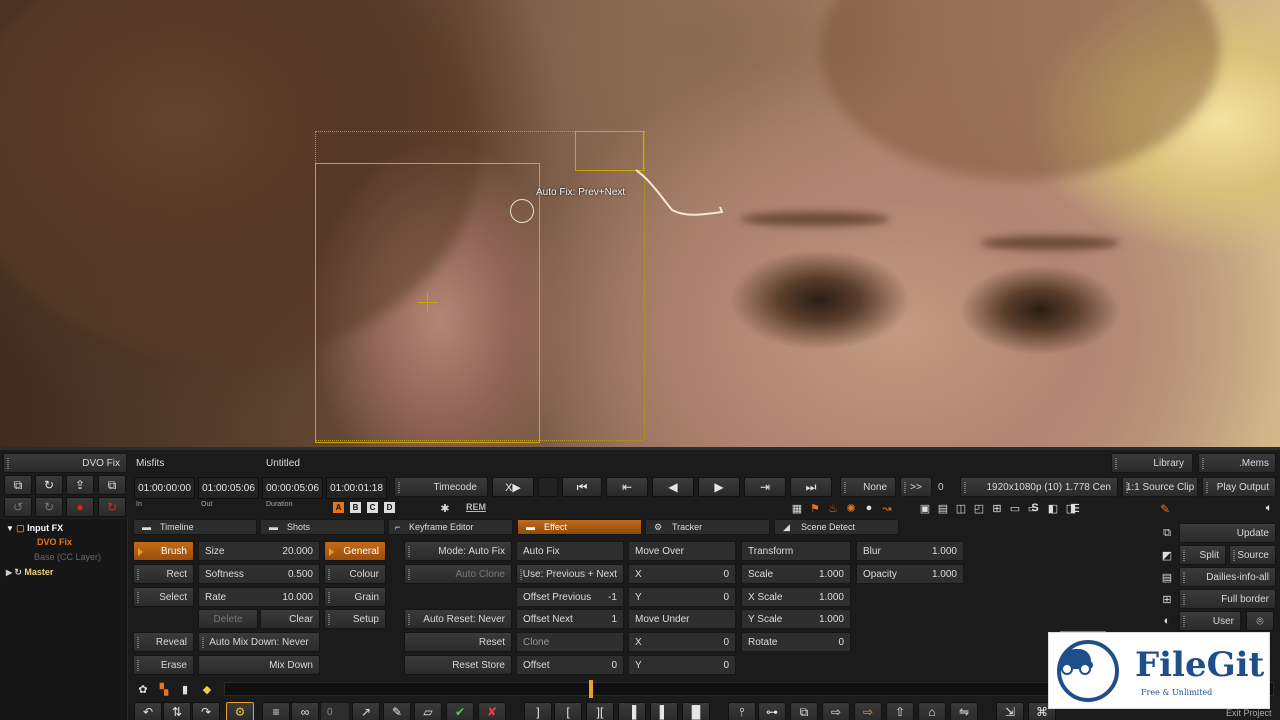 The image size is (1280, 720). Describe the element at coordinates (164, 689) in the screenshot. I see `bookmark-icon: ▚` at that location.